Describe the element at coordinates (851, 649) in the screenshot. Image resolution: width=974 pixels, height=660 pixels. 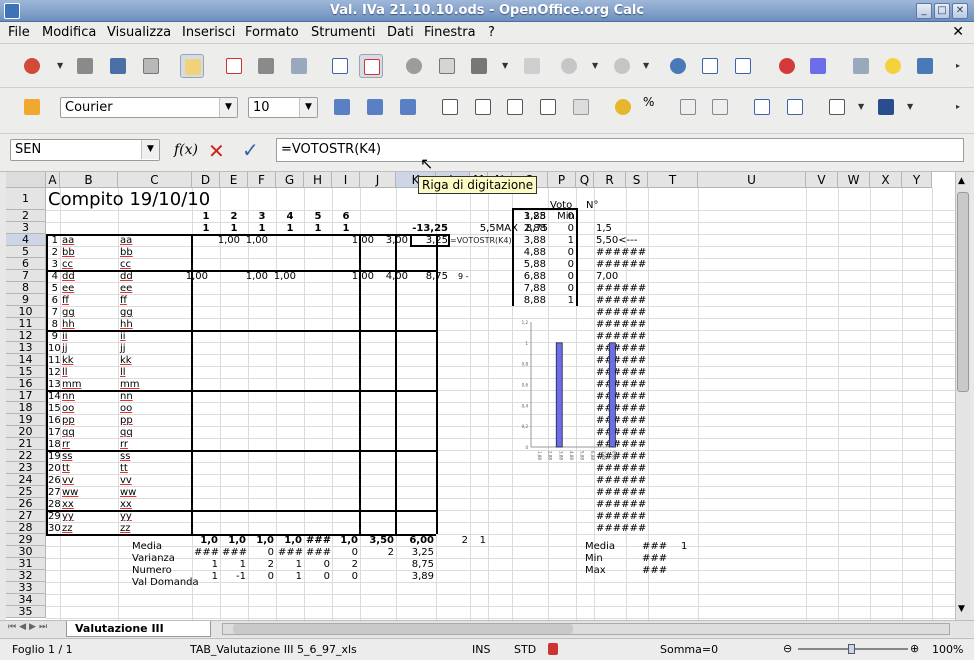
I see `zoom-slider-handle` at that location.